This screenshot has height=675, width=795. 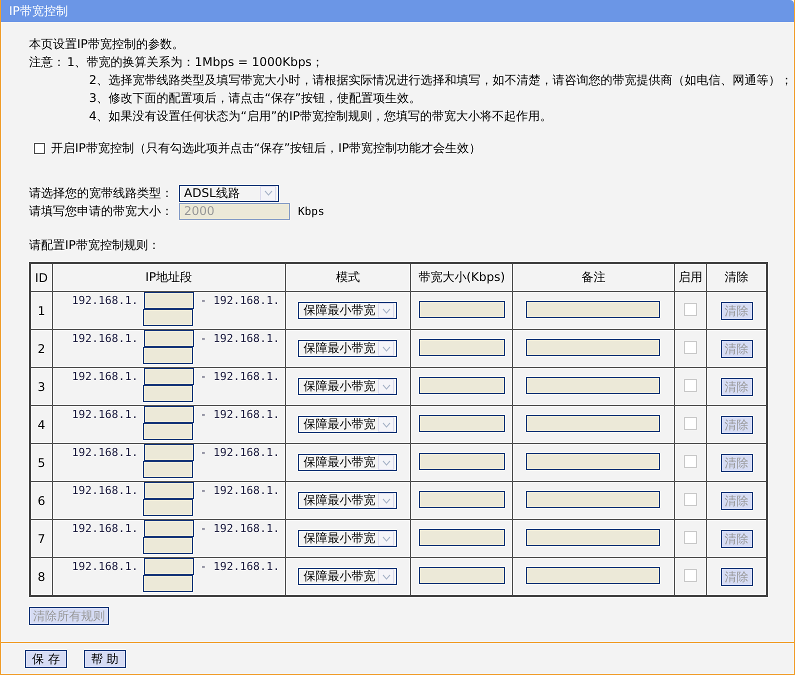 I want to click on column-header: 备注, so click(x=593, y=277).